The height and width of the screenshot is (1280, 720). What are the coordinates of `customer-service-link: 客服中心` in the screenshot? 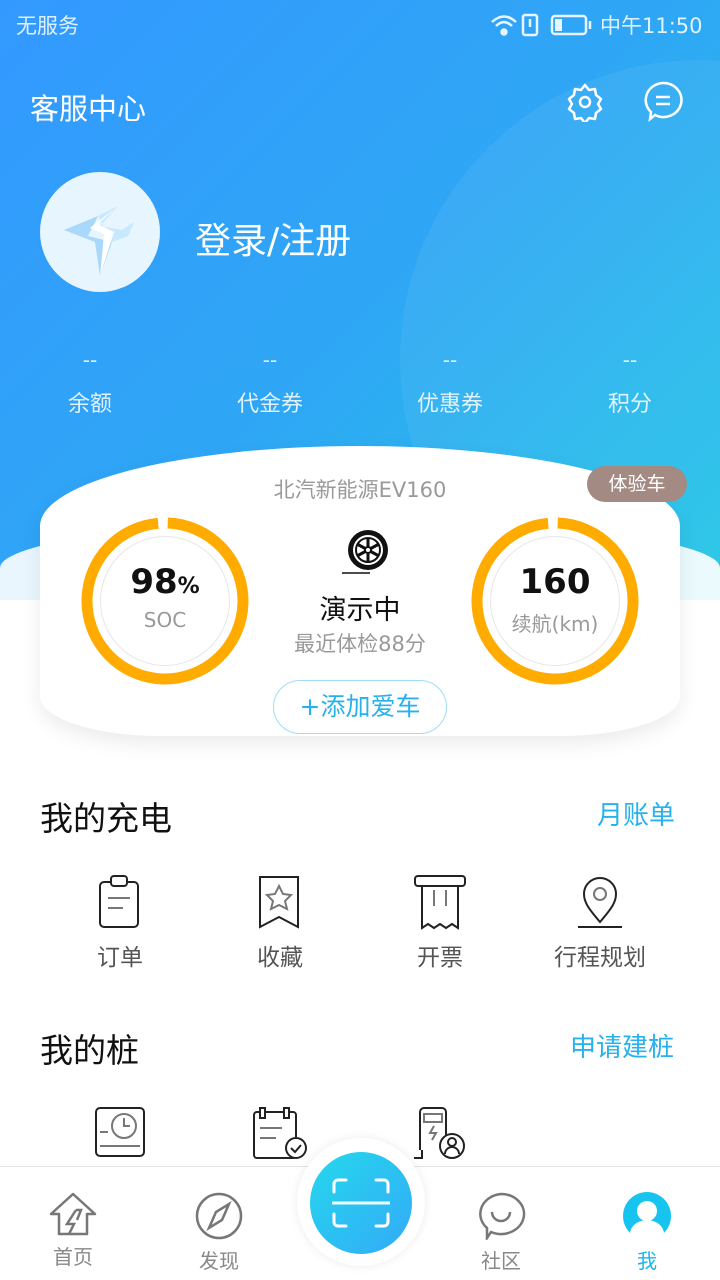 It's located at (88, 107).